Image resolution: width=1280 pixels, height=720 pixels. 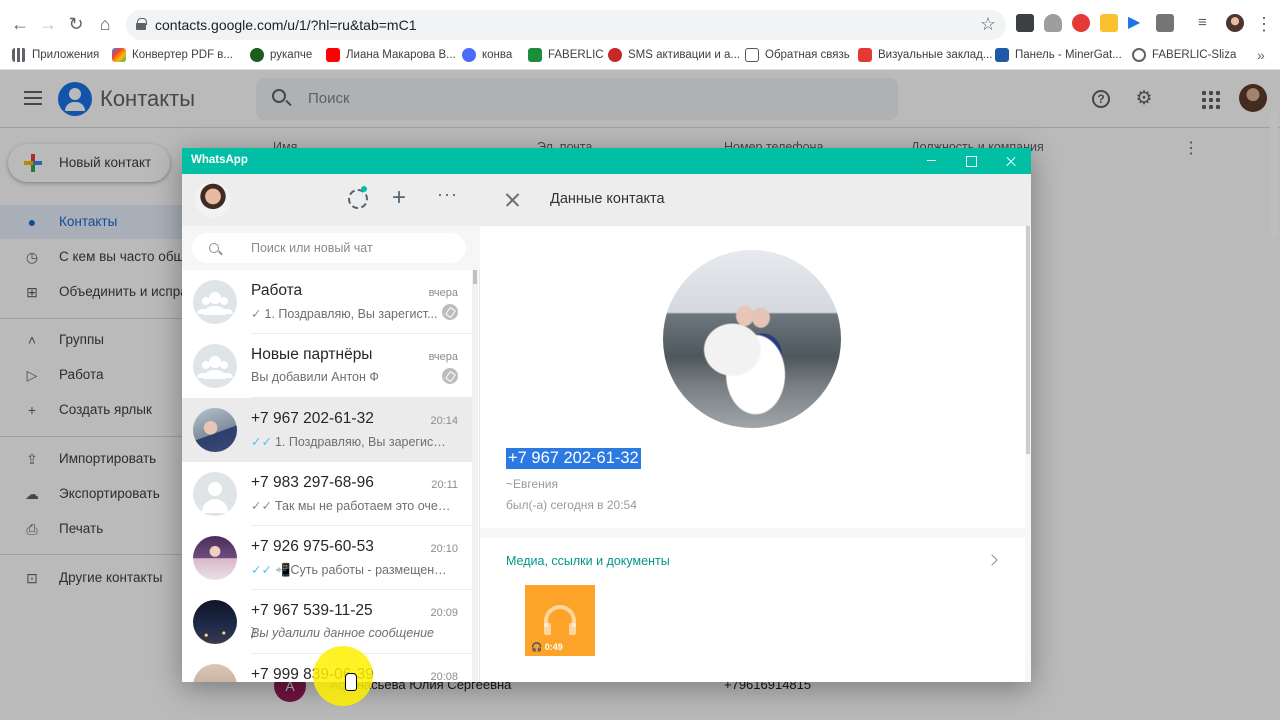 What do you see at coordinates (312, 546) in the screenshot?
I see `chat-name: +7 926 975-60-53` at bounding box center [312, 546].